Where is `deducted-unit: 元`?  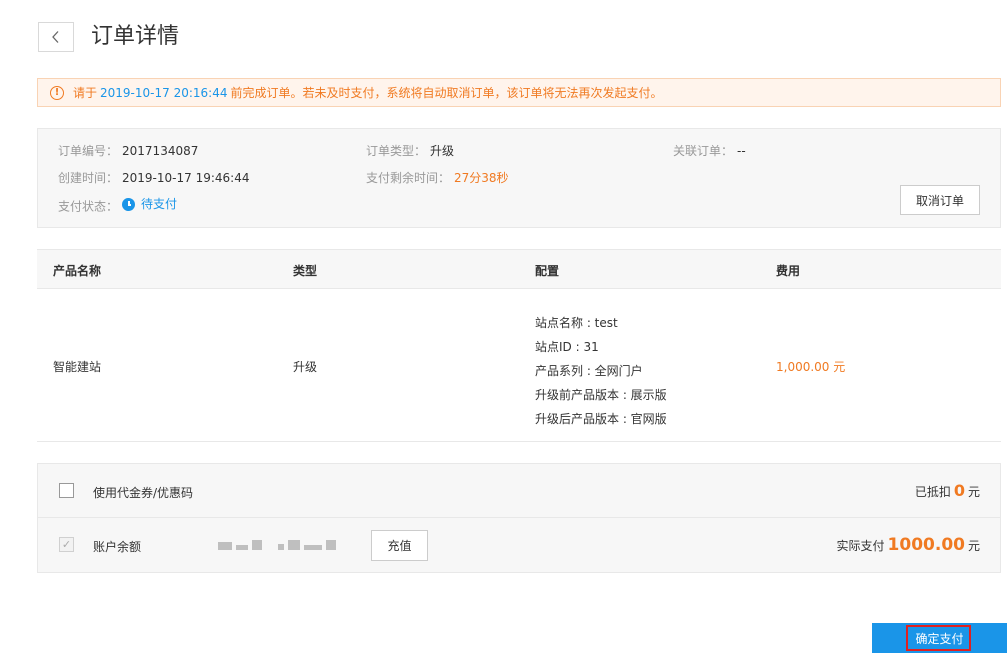 deducted-unit: 元 is located at coordinates (973, 492).